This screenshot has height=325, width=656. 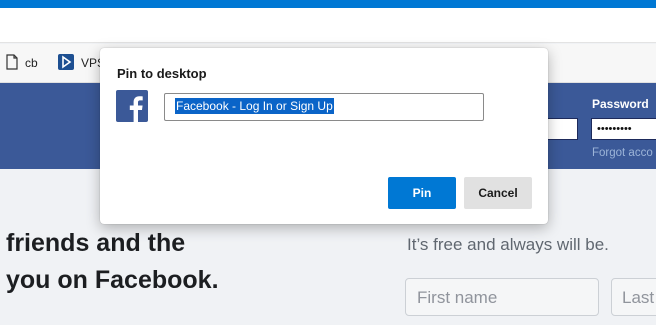 What do you see at coordinates (15, 63) in the screenshot?
I see `document-icon` at bounding box center [15, 63].